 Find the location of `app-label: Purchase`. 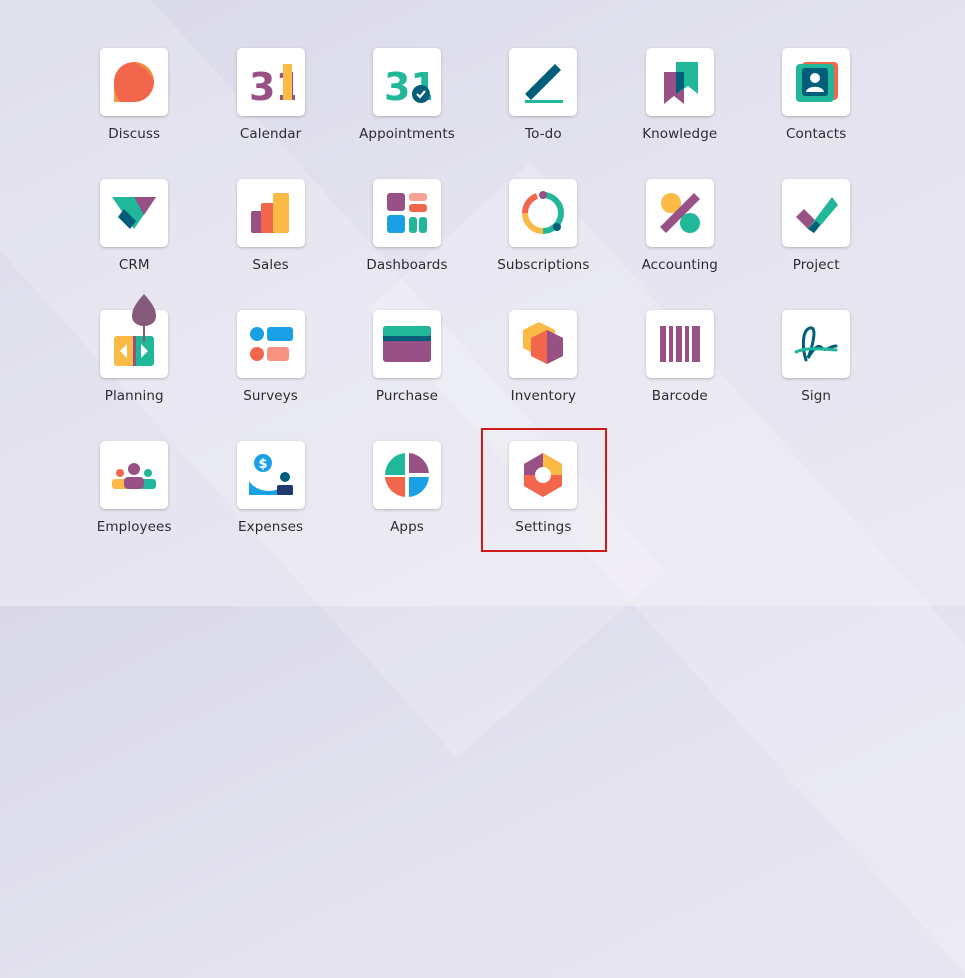

app-label: Purchase is located at coordinates (407, 396).